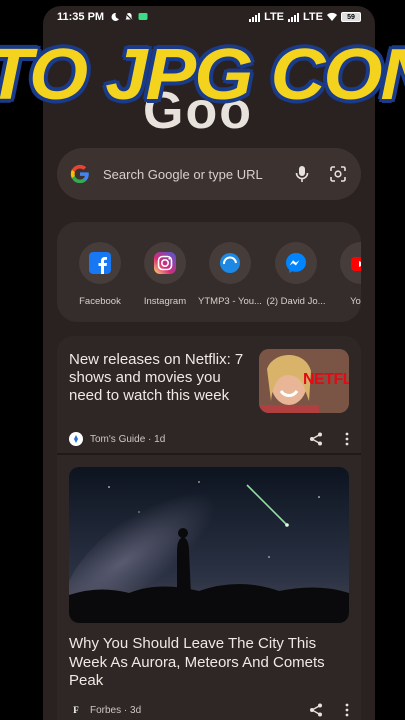  What do you see at coordinates (326, 379) in the screenshot?
I see `thumbnail-netflix-text: NETFL` at bounding box center [326, 379].